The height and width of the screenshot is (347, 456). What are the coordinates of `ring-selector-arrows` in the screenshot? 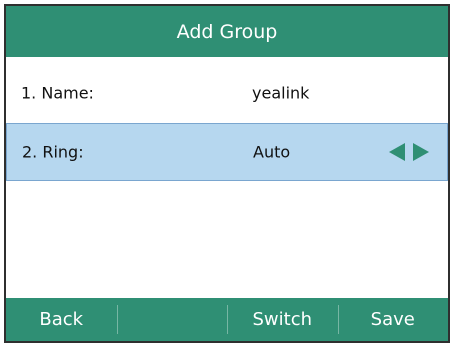 It's located at (409, 152).